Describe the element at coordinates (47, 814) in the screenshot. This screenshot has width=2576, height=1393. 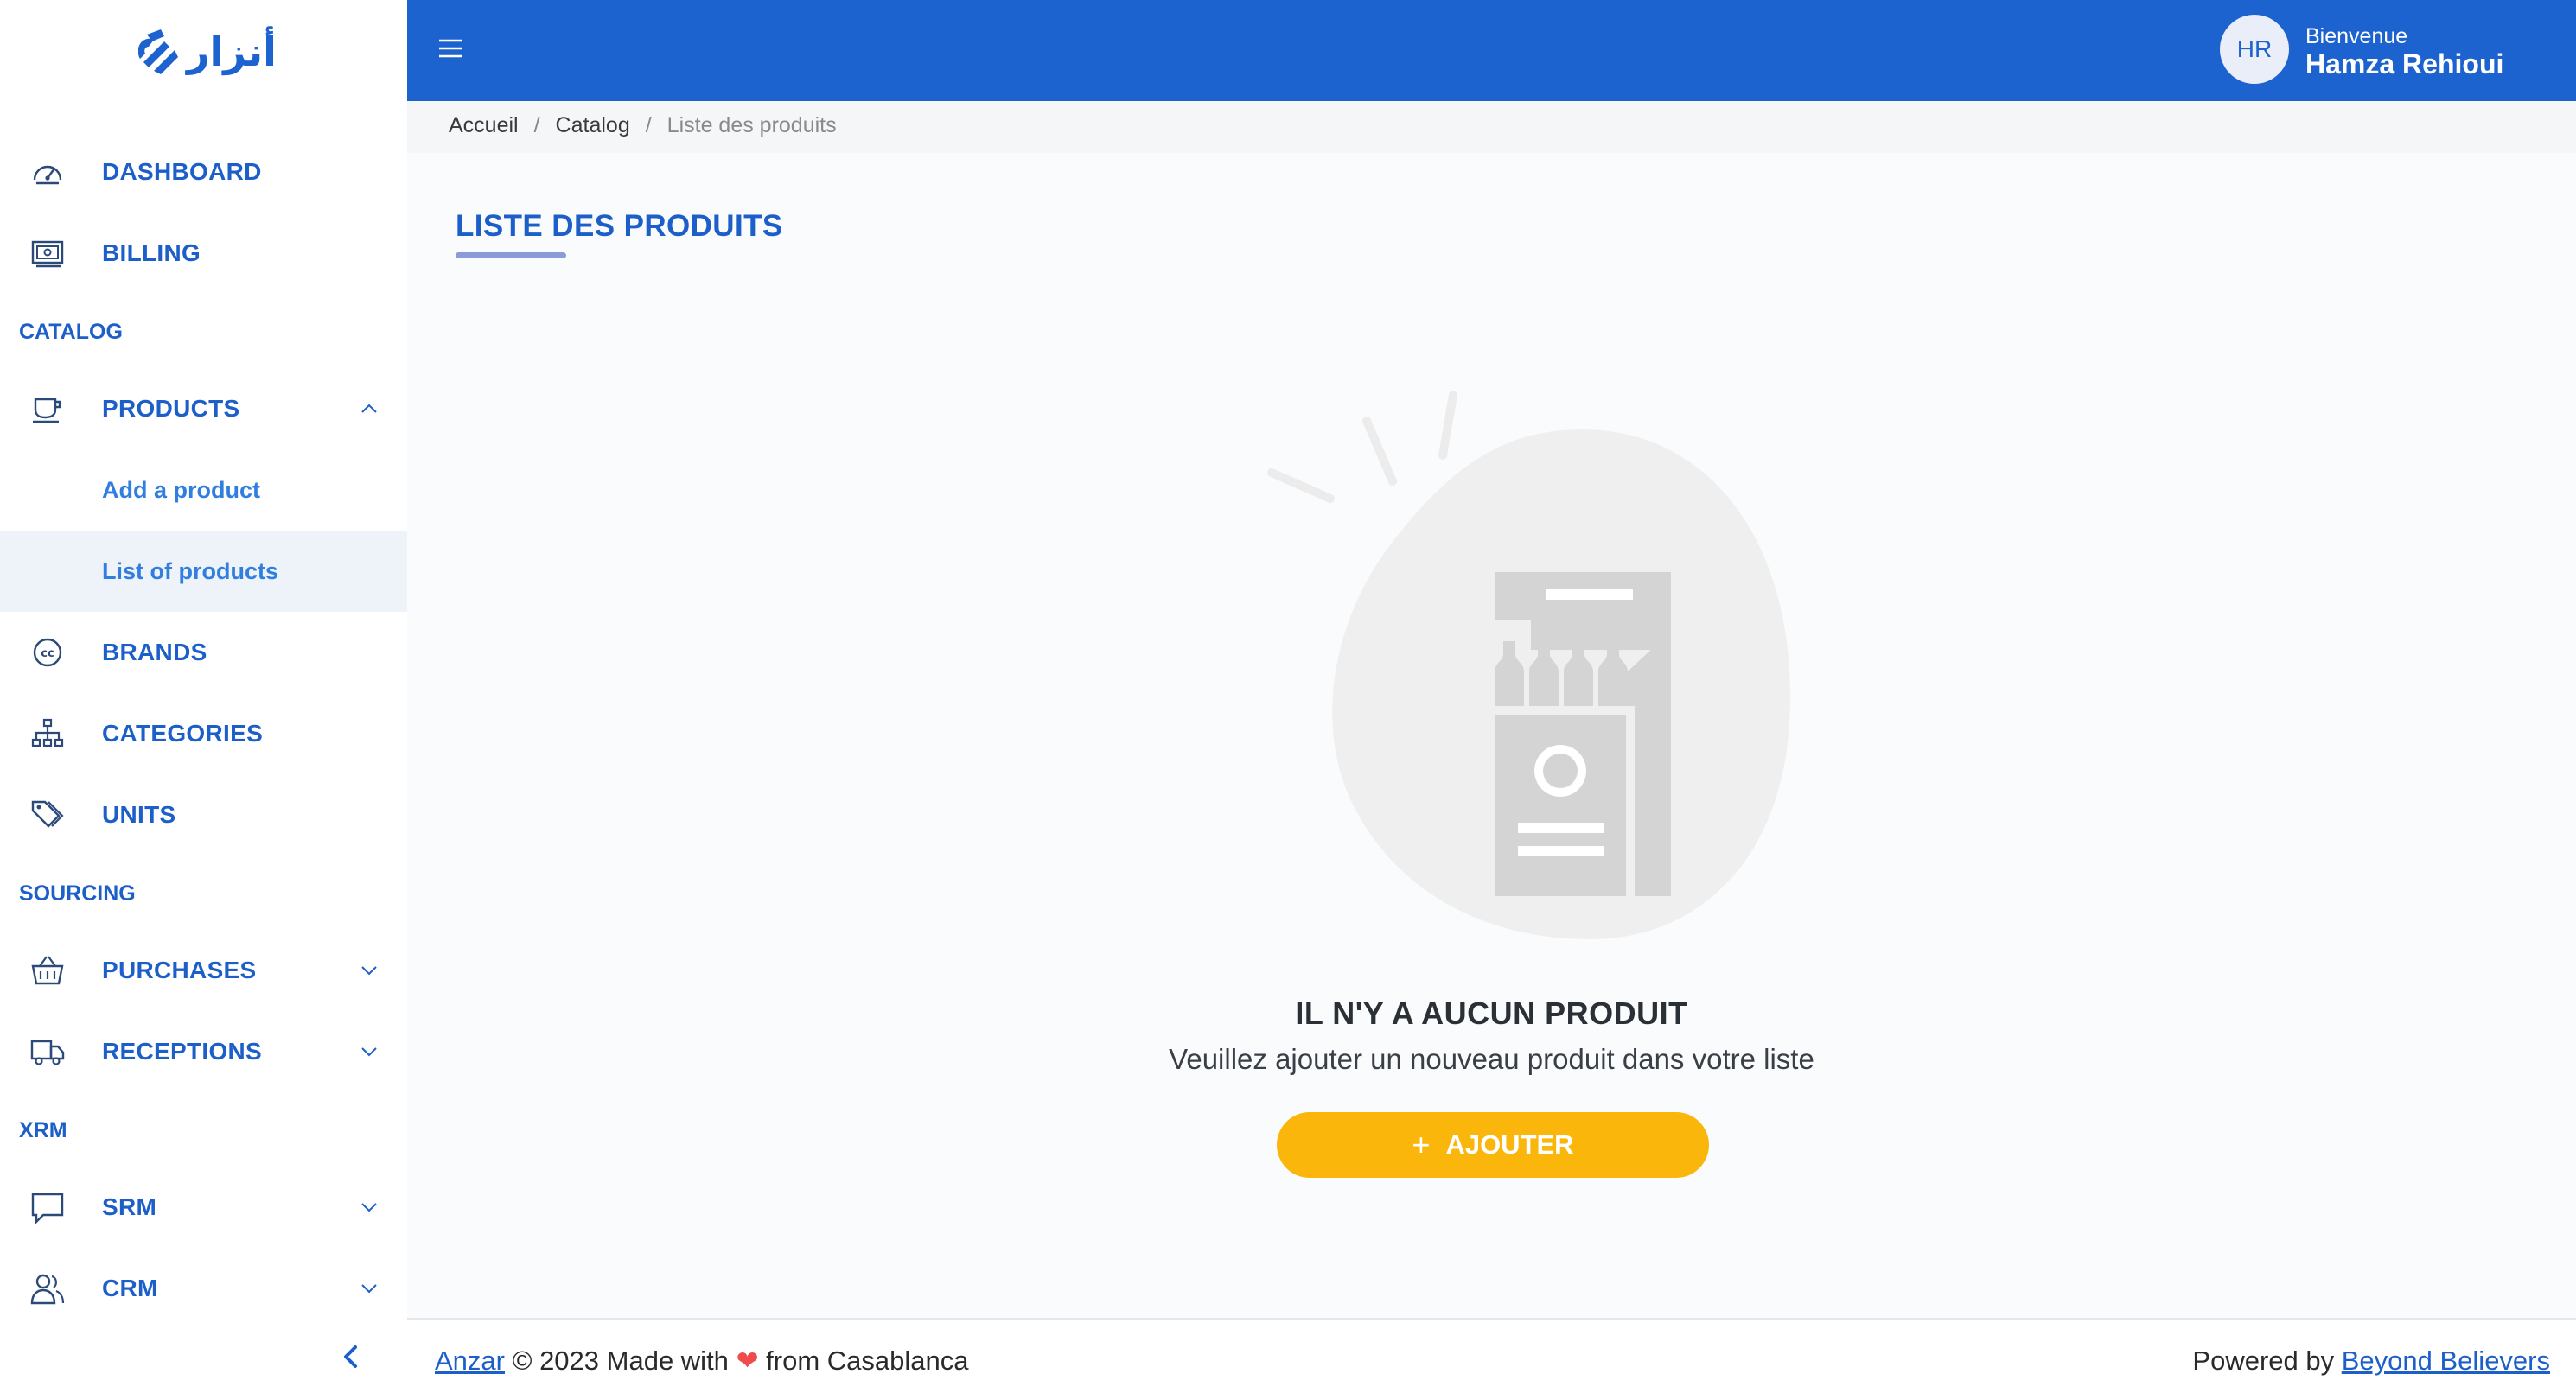
I see `tags-icon` at that location.